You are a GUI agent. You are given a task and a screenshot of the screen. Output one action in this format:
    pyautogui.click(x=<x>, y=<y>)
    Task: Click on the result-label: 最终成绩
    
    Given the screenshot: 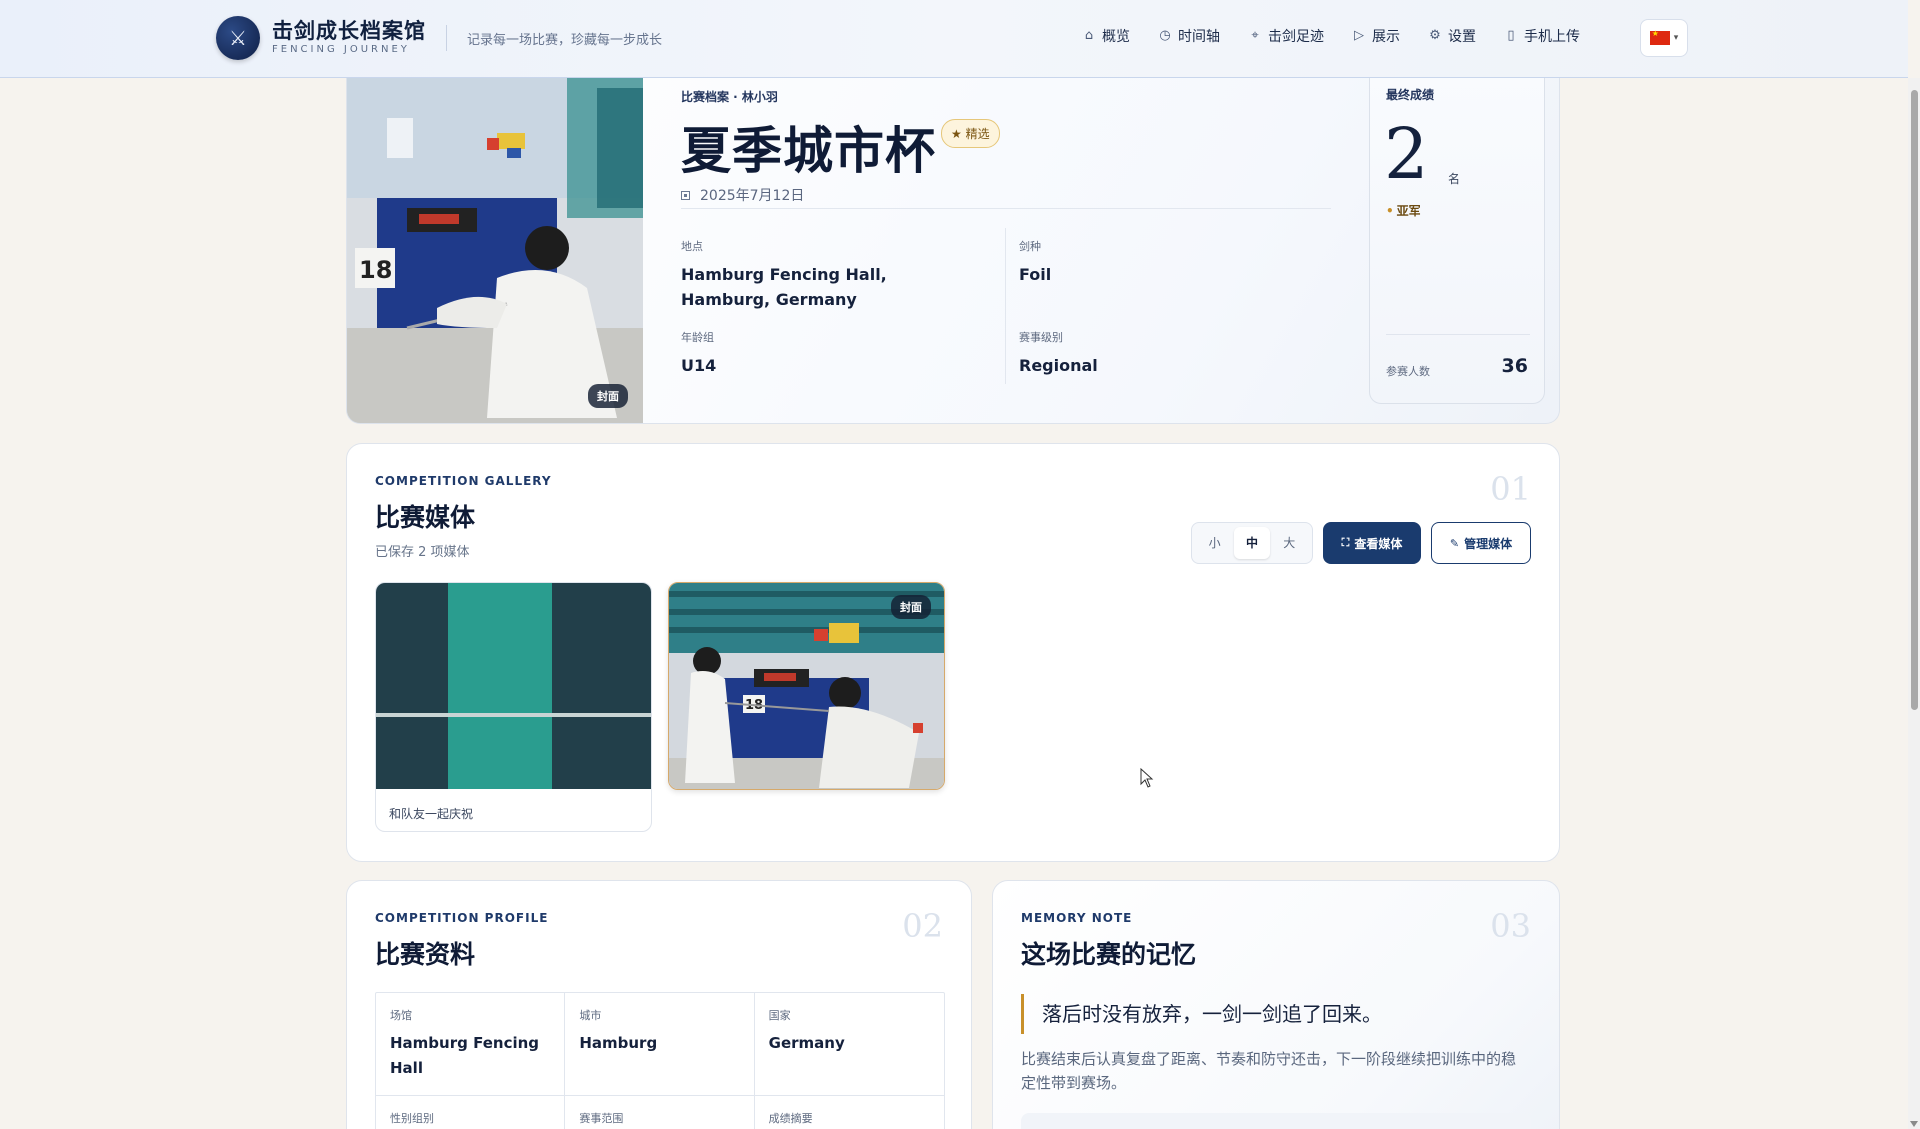 What is the action you would take?
    pyautogui.click(x=1410, y=95)
    